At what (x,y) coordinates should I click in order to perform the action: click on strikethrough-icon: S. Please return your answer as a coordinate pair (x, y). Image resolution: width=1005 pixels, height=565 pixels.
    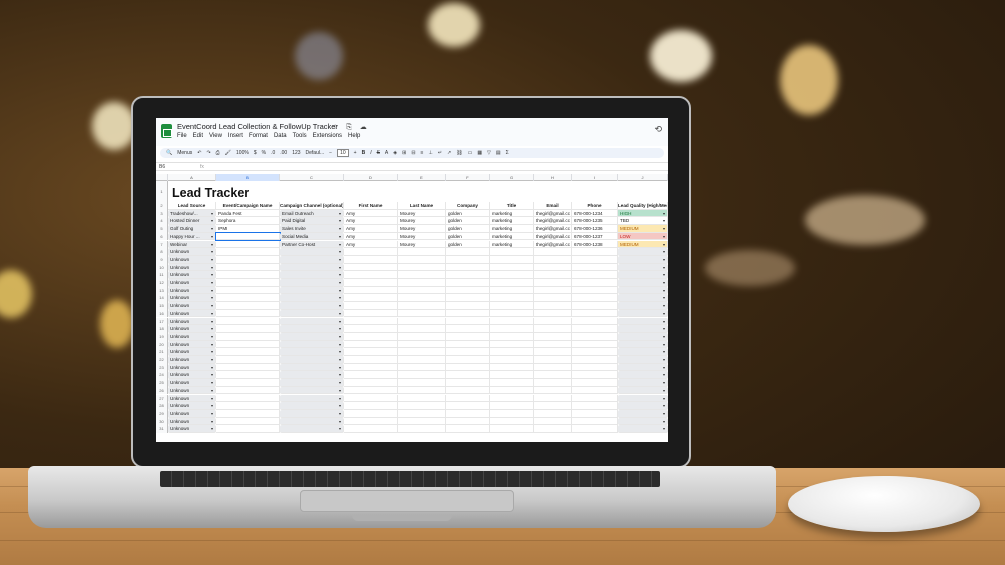
    Looking at the image, I should click on (378, 153).